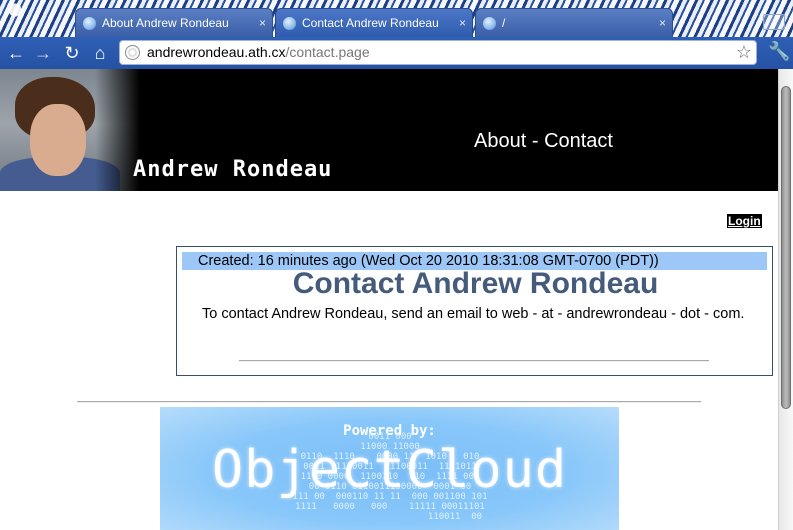 This screenshot has height=530, width=793. Describe the element at coordinates (786, 247) in the screenshot. I see `scrollbar-thumb` at that location.